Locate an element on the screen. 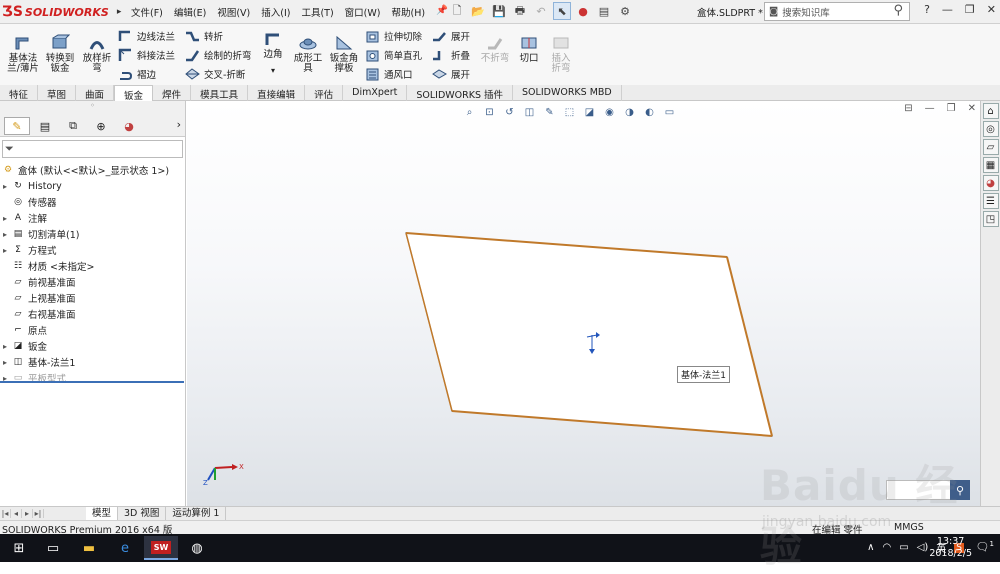 This screenshot has height=574, width=1000. menu-tools: 工具(T) is located at coordinates (317, 12).